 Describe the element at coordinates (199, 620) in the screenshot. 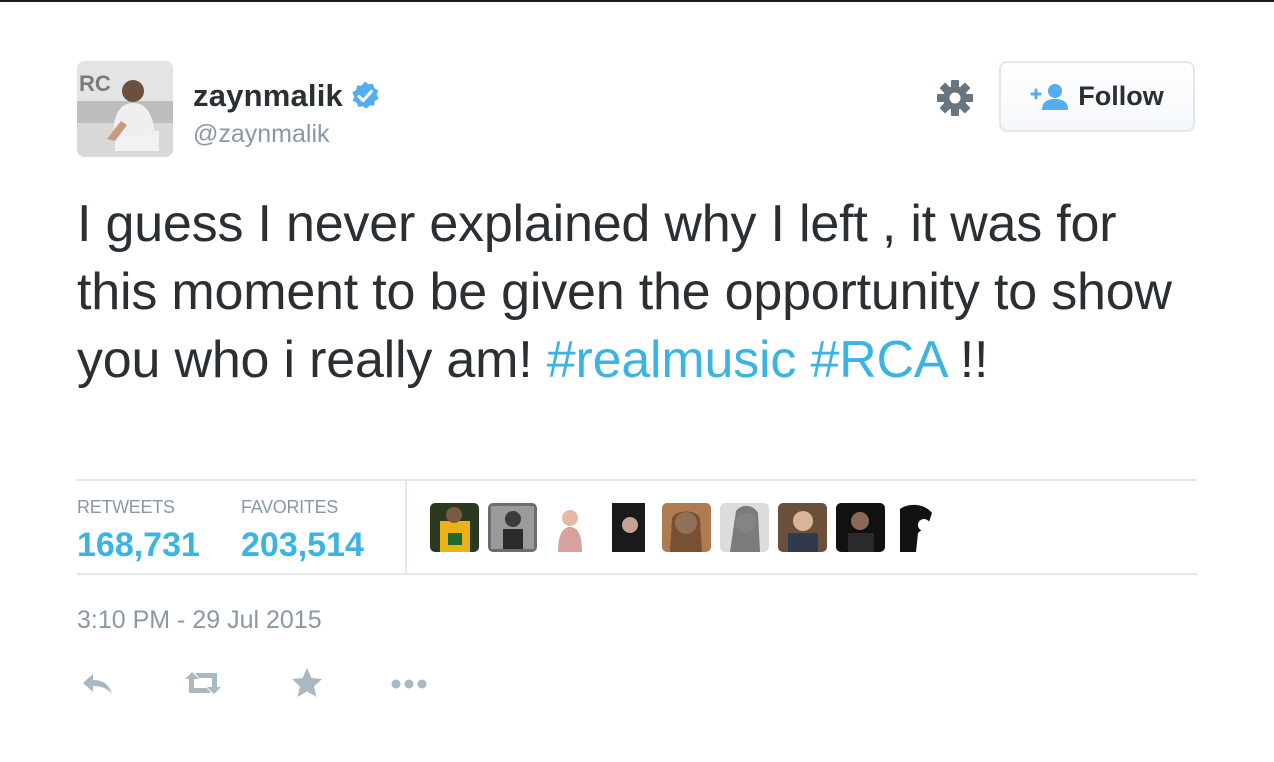

I see `tweet-timestamp: 3:10 PM - 29 Jul 2015` at that location.